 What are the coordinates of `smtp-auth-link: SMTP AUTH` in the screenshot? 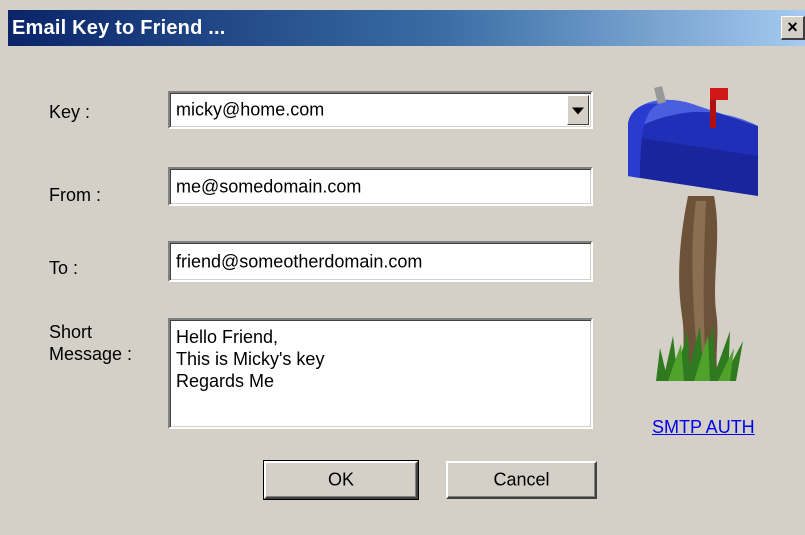 It's located at (703, 427).